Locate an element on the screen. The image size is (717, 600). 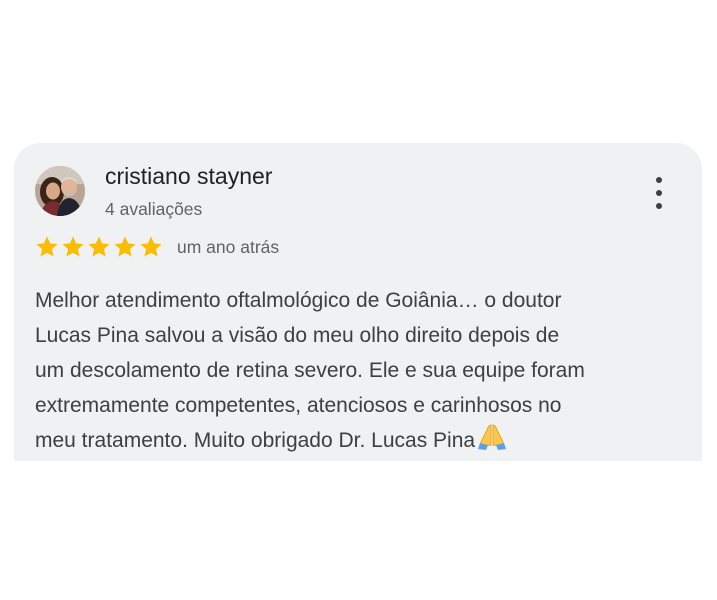
more-options-button is located at coordinates (659, 193).